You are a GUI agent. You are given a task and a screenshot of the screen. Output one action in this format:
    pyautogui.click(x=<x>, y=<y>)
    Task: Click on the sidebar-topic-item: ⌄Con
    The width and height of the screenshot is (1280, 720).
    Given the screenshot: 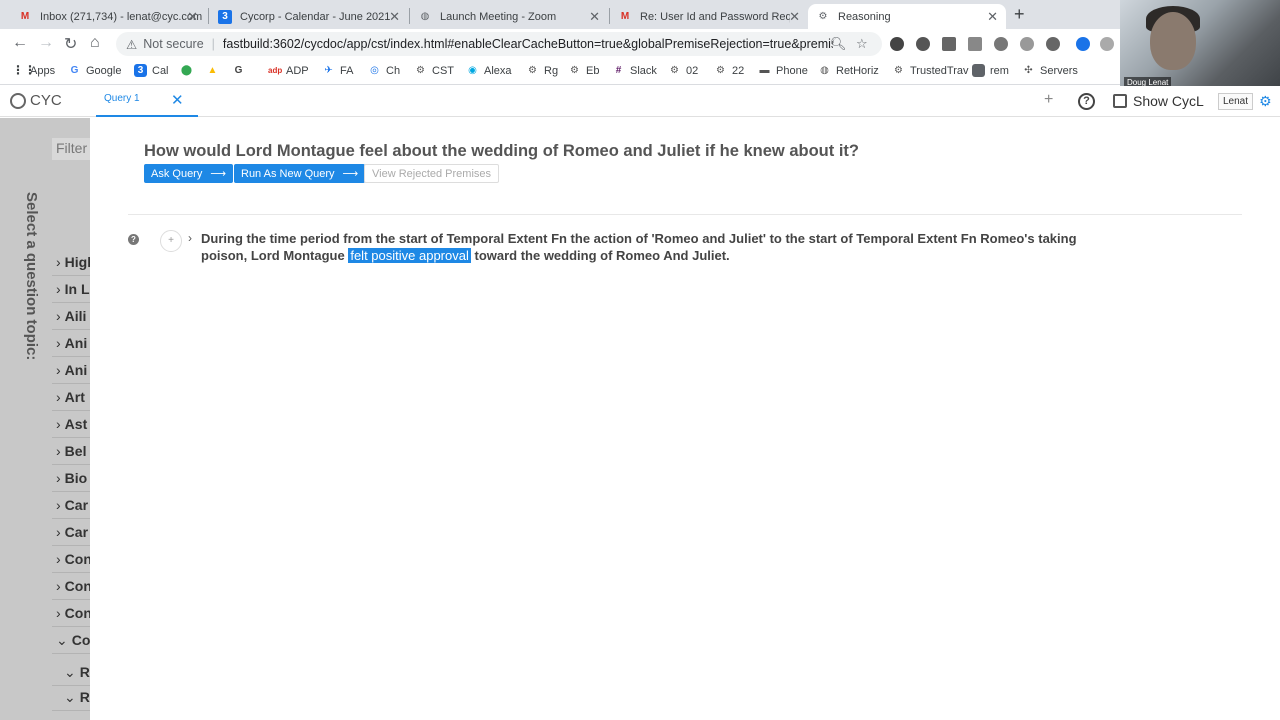 What is the action you would take?
    pyautogui.click(x=71, y=640)
    